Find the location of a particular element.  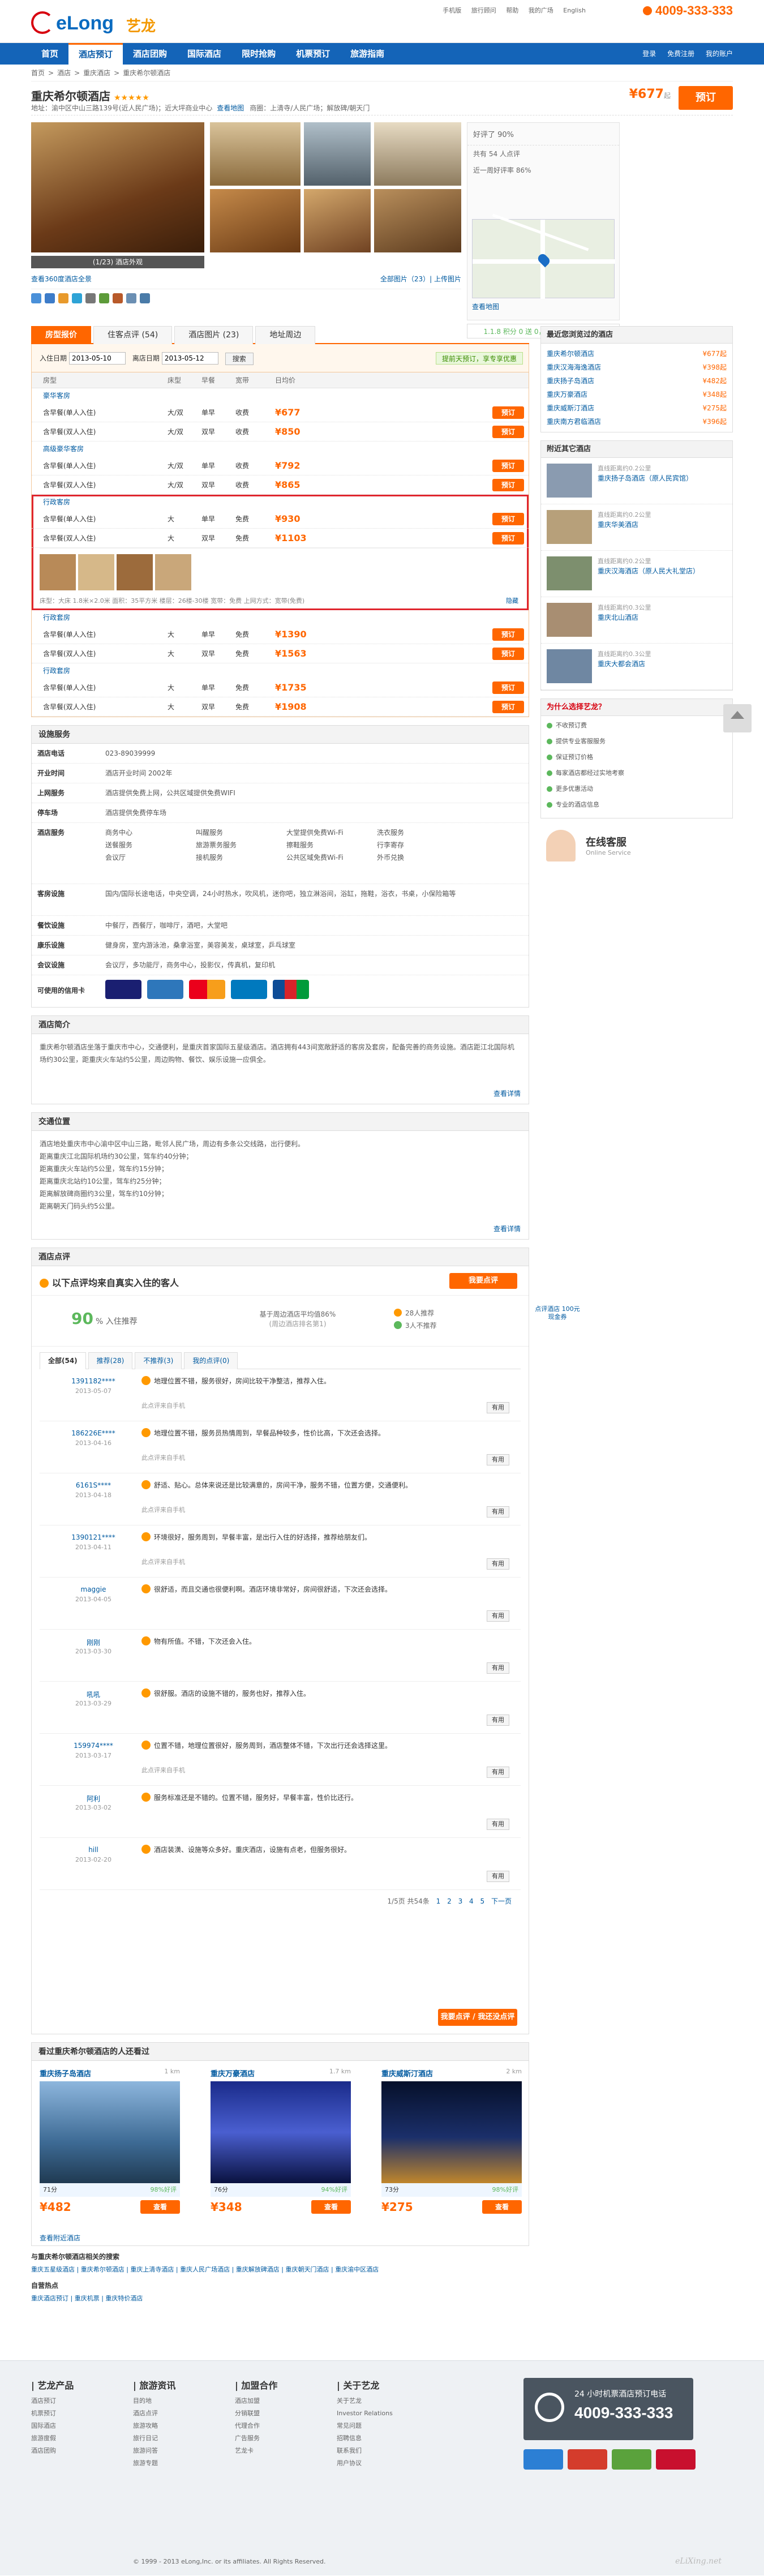

hot-link-list: 重庆酒店预订 | 重庆机票 | 重庆特价酒店 is located at coordinates (280, 2298).